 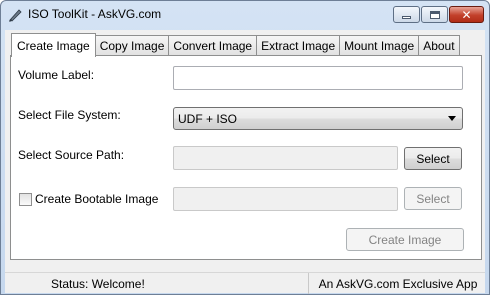 I want to click on title-bar: ISO ToolKit - AskVG.com ✕, so click(x=245, y=15).